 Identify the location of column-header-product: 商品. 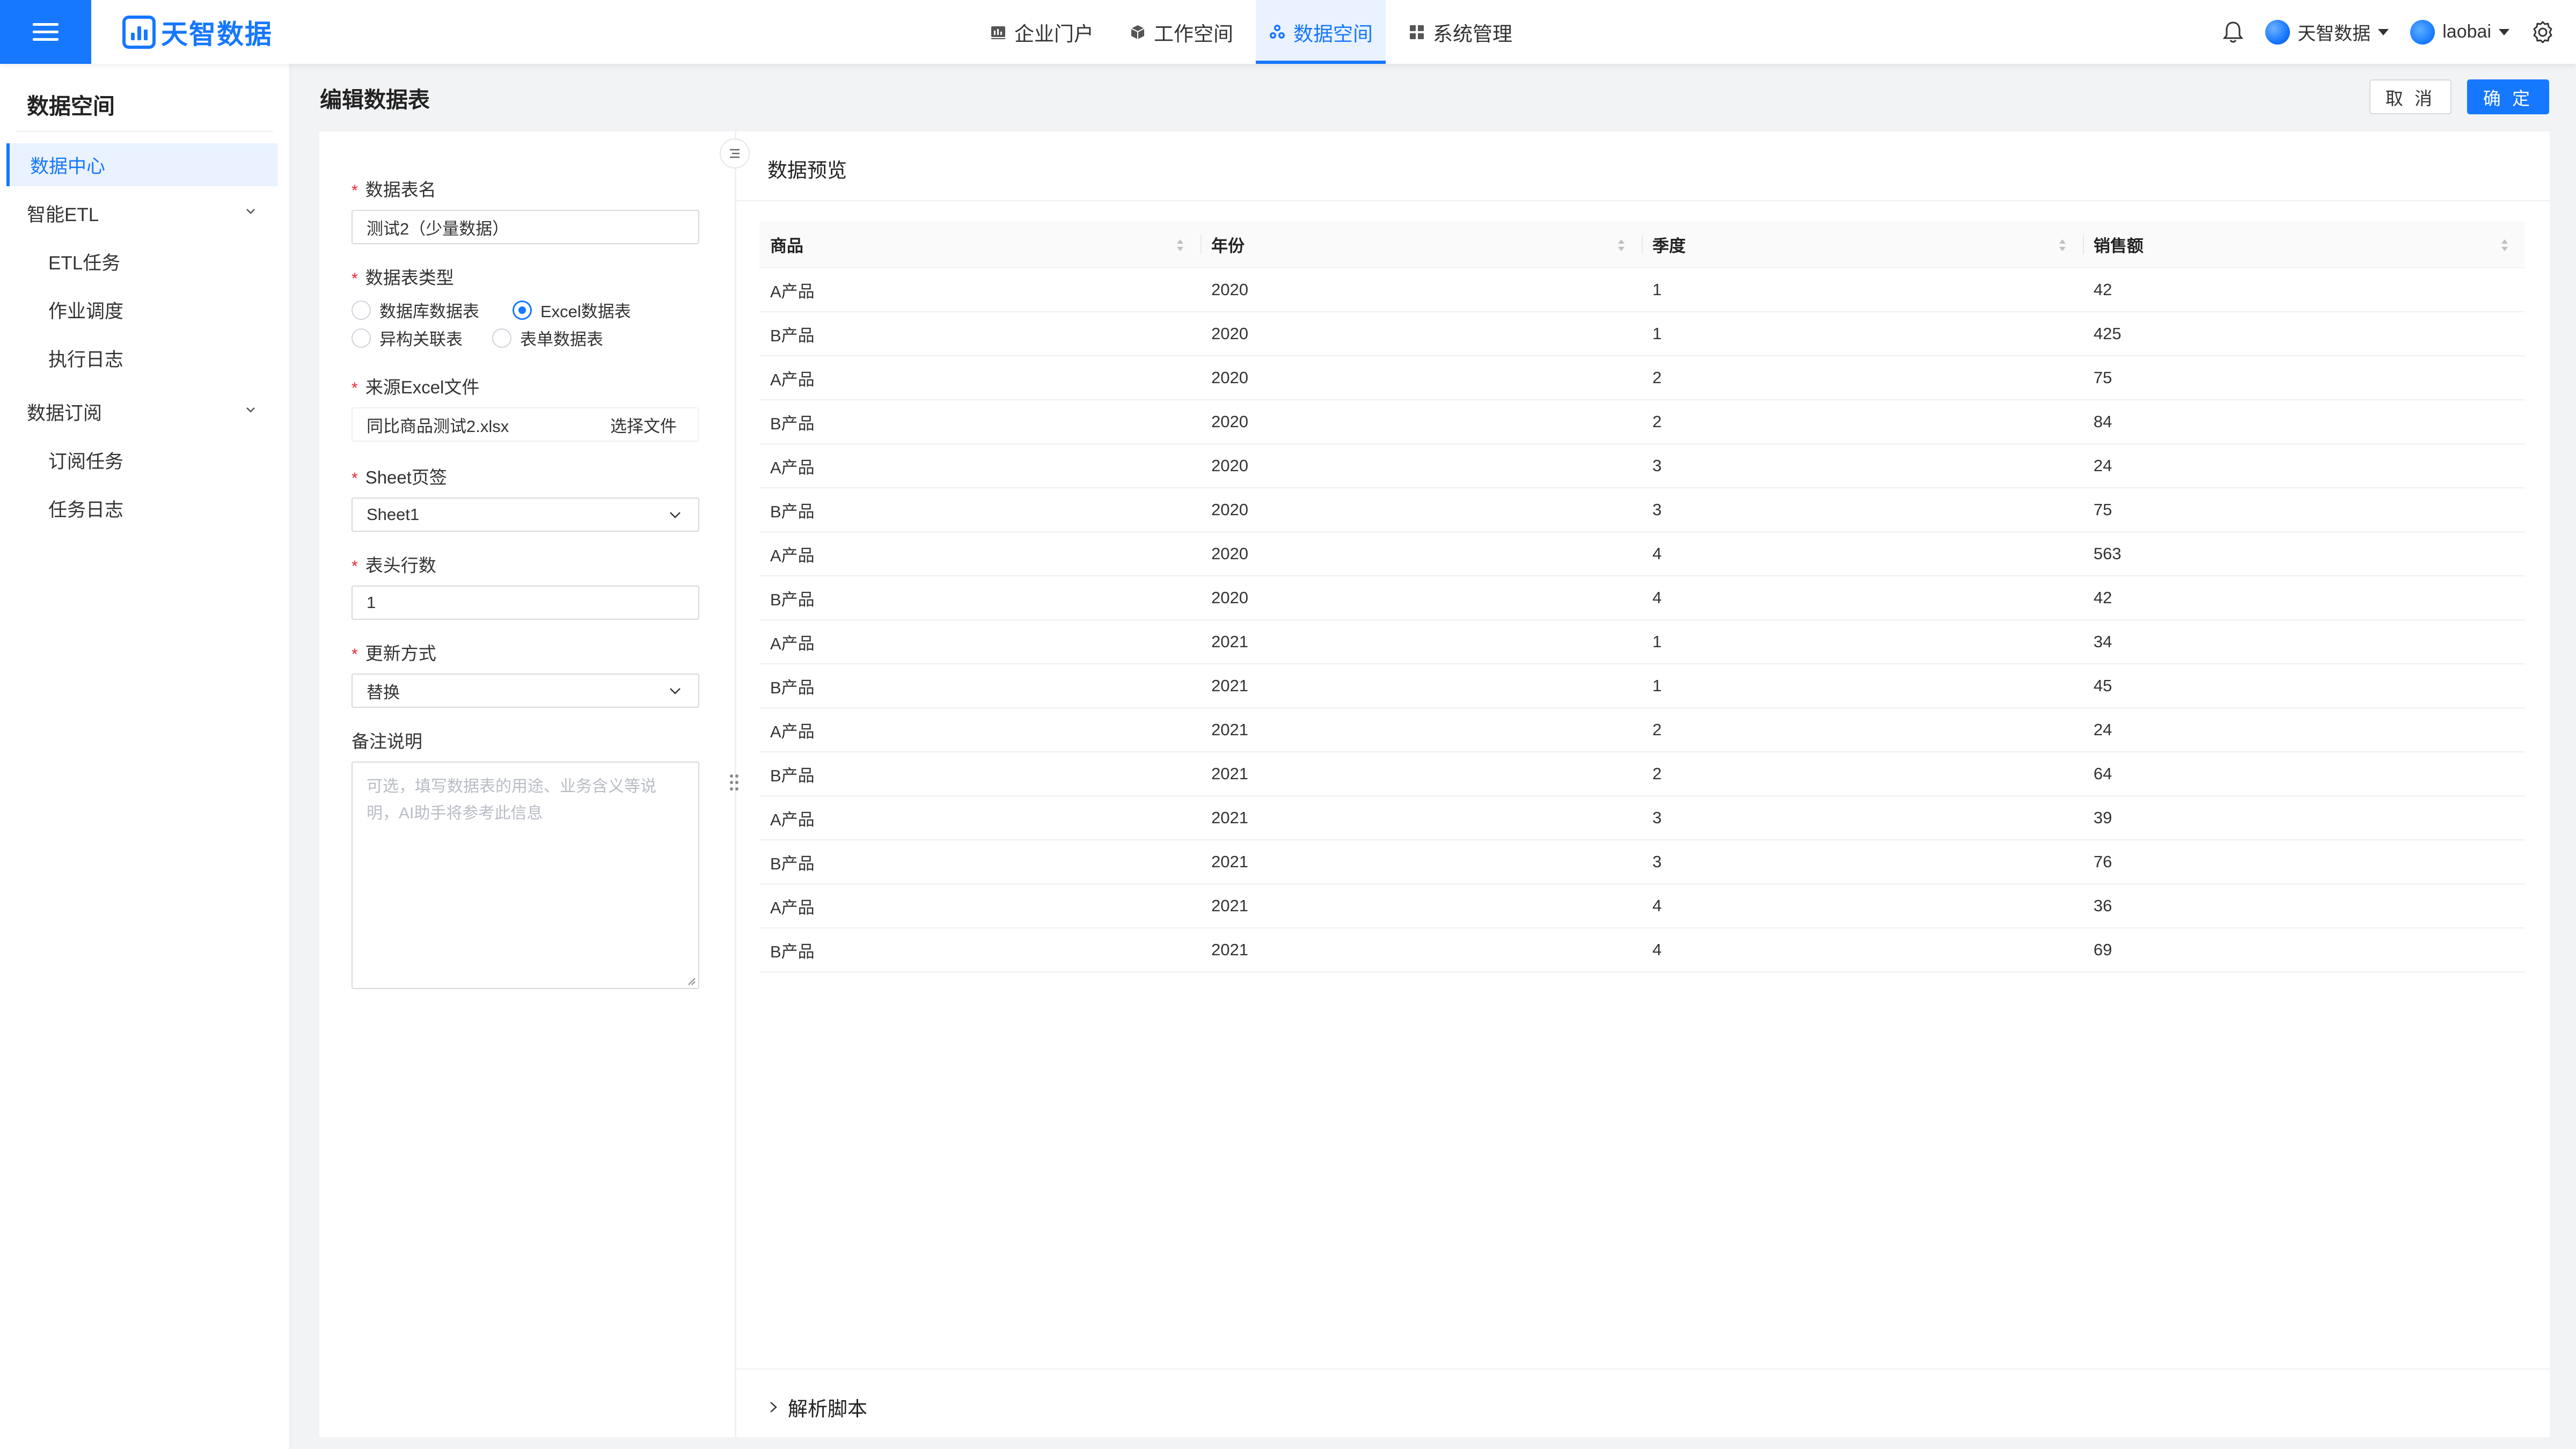
(980, 244).